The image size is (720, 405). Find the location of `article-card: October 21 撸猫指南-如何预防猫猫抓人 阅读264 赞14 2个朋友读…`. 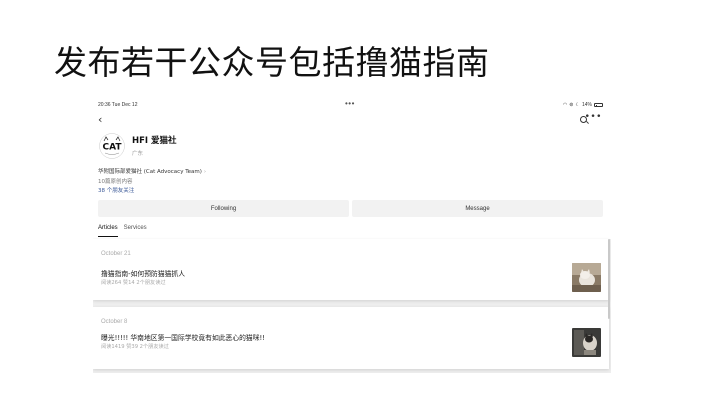

article-card: October 21 撸猫指南-如何预防猫猫抓人 阅读264 赞14 2个朋友读… is located at coordinates (351, 269).